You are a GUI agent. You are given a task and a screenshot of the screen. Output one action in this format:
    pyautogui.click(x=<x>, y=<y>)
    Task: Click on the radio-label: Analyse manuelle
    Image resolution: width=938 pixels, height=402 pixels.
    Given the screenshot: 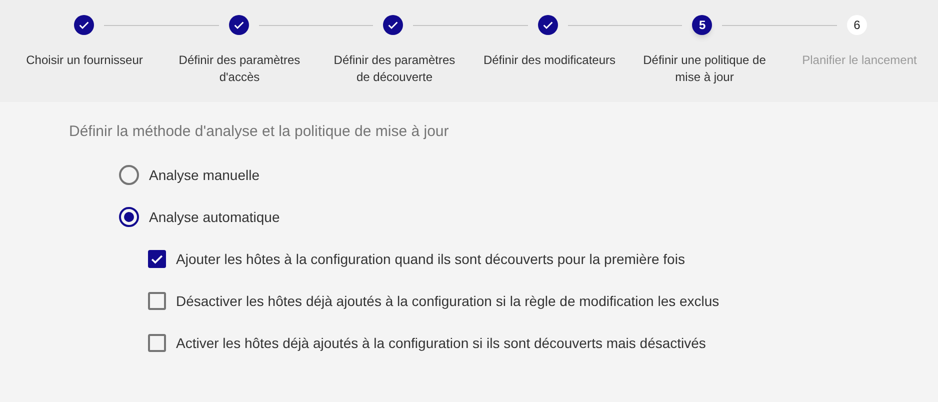 What is the action you would take?
    pyautogui.click(x=204, y=175)
    